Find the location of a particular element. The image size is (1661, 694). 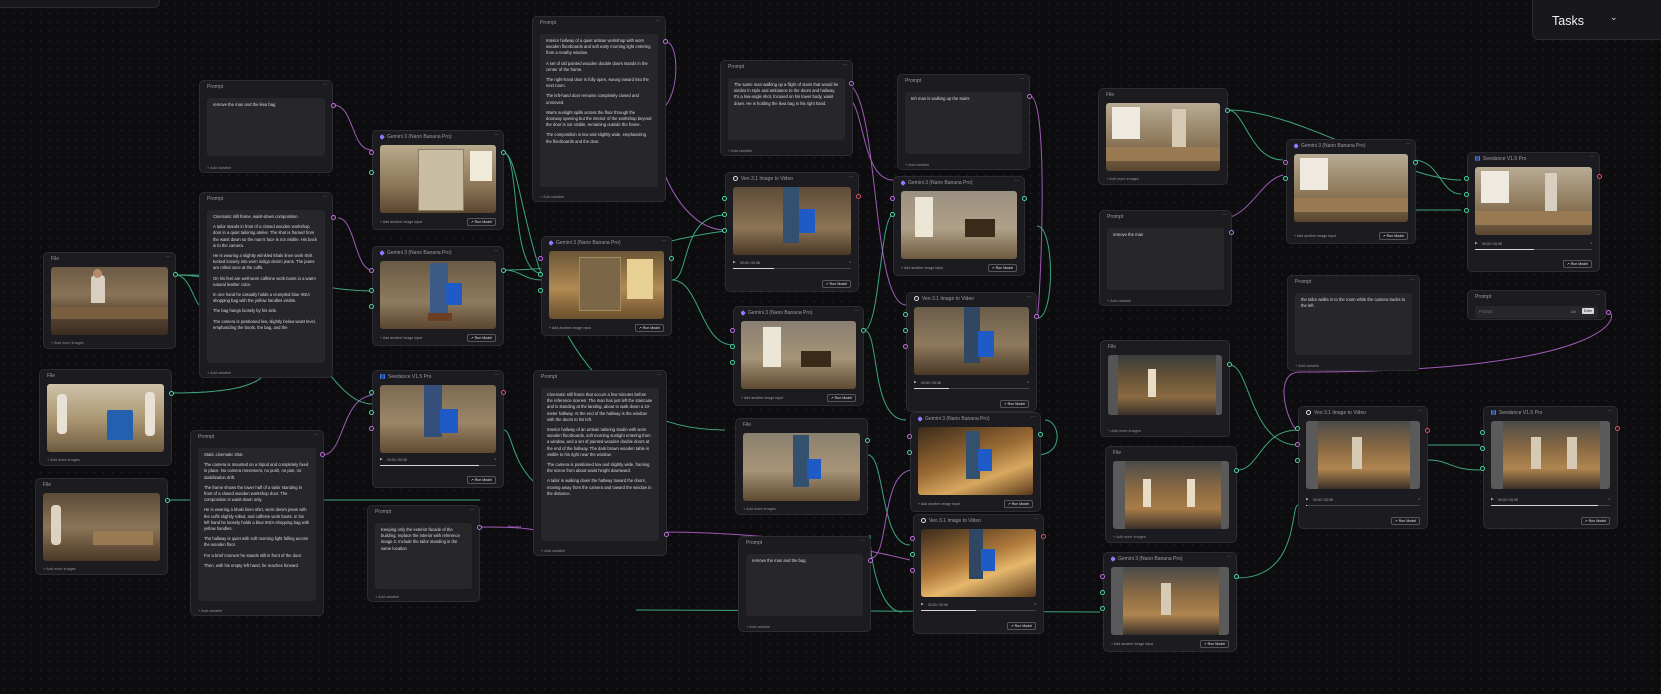

prompt-text: remove the man and the ikea bag is located at coordinates (266, 127).